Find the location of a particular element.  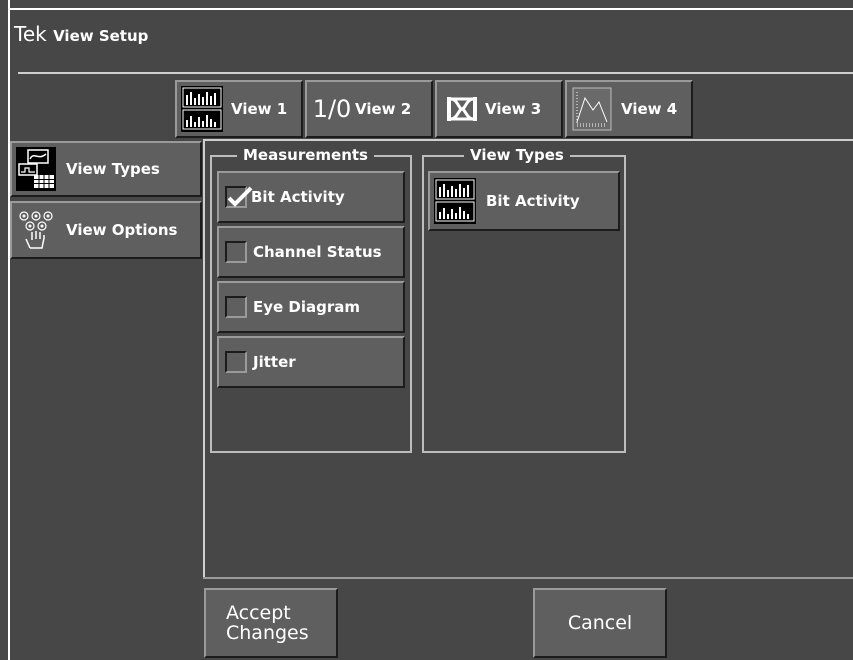

measurement-label: Jitter is located at coordinates (274, 362).